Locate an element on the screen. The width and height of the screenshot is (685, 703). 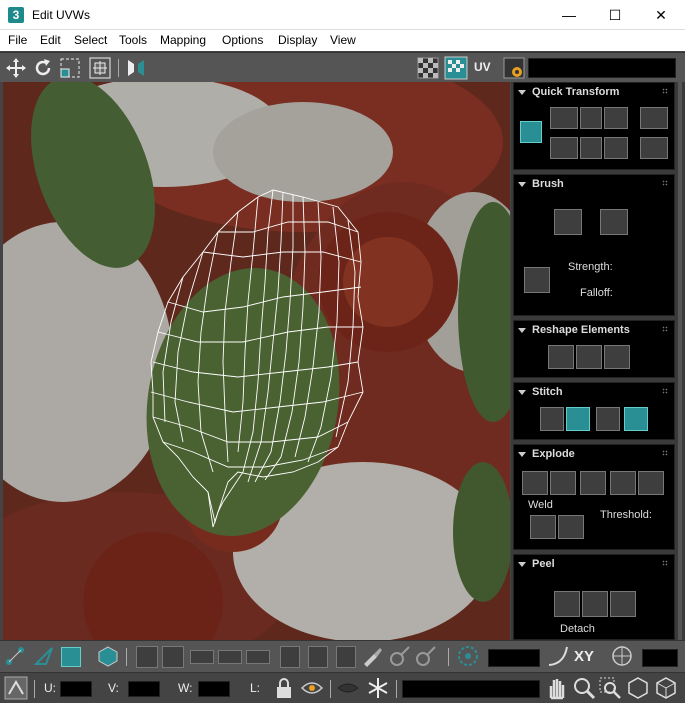
menu-options: Options is located at coordinates (242, 40).